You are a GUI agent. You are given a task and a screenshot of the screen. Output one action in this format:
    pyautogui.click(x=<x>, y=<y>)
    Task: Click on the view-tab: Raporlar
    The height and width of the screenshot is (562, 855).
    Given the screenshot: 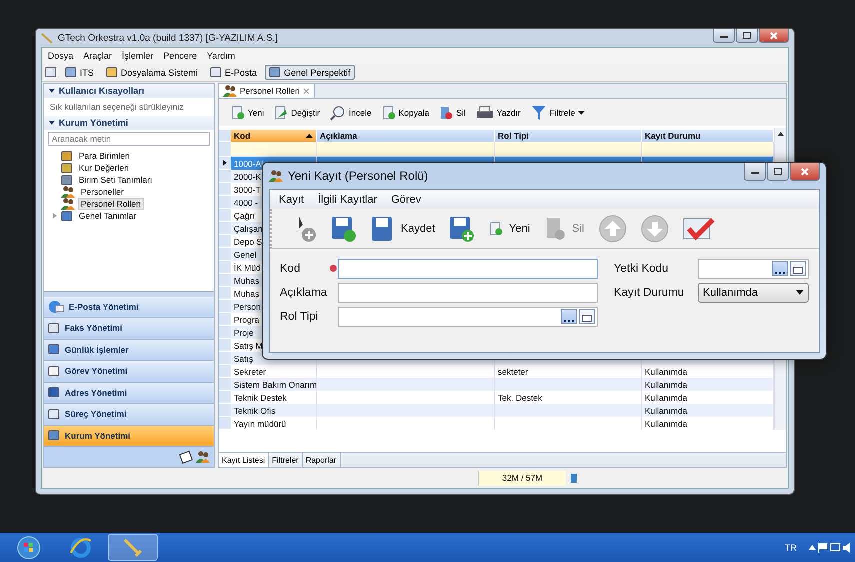 What is the action you would take?
    pyautogui.click(x=321, y=460)
    